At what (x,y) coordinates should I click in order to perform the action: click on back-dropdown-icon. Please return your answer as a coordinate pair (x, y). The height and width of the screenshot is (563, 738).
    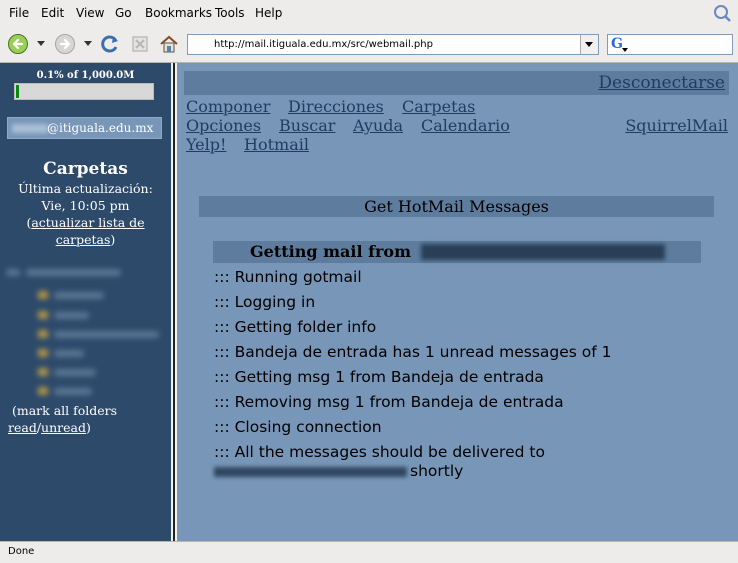
    Looking at the image, I should click on (41, 43).